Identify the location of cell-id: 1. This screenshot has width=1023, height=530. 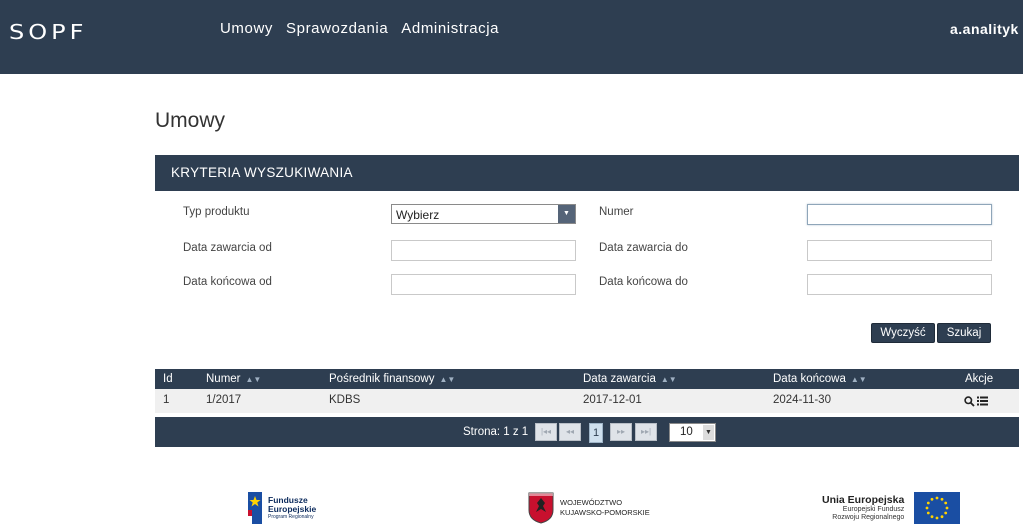
(166, 400).